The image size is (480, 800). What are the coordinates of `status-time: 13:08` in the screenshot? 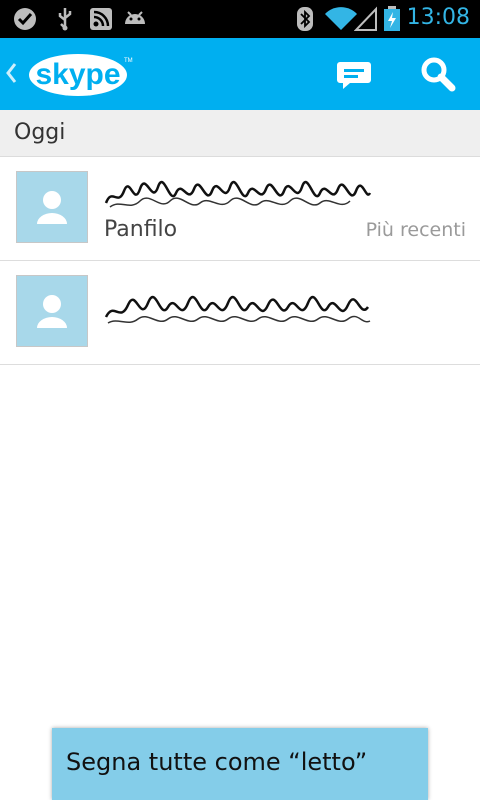 It's located at (438, 17).